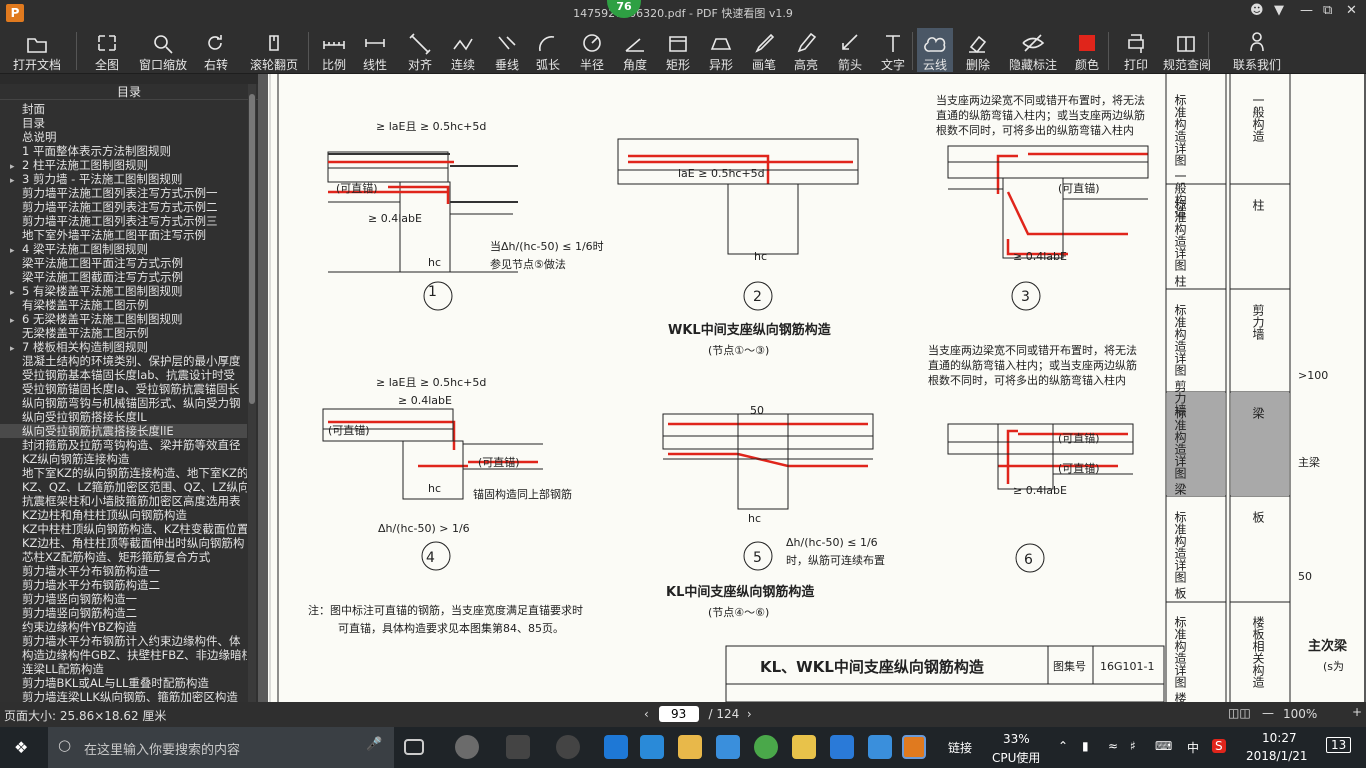 The width and height of the screenshot is (1366, 768). Describe the element at coordinates (123, 389) in the screenshot. I see `toc-item: 受拉钢筋锚固长度la、受拉钢筋抗震锚固长` at that location.